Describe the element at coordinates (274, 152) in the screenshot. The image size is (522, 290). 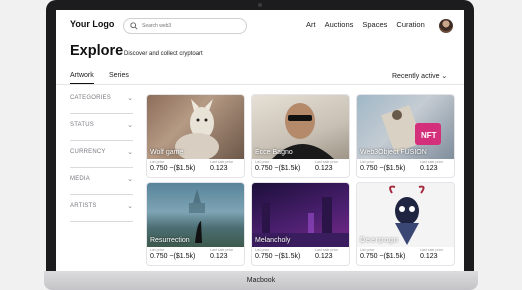
I see `artwork-title: Ecce Bagno` at that location.